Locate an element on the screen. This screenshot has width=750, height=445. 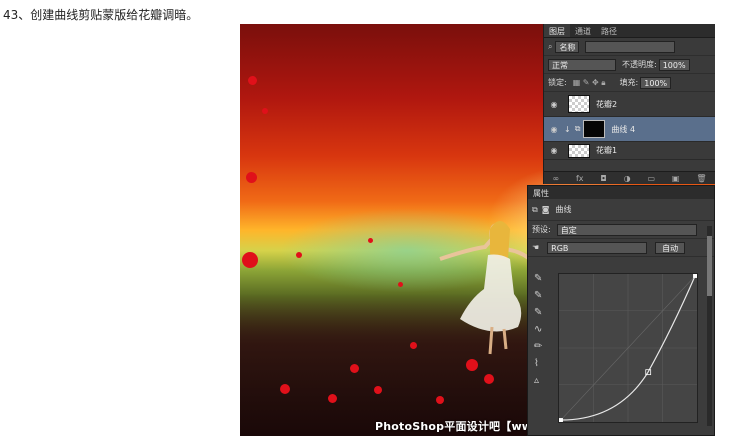
blend-mode-select: 正常 is located at coordinates (582, 64).